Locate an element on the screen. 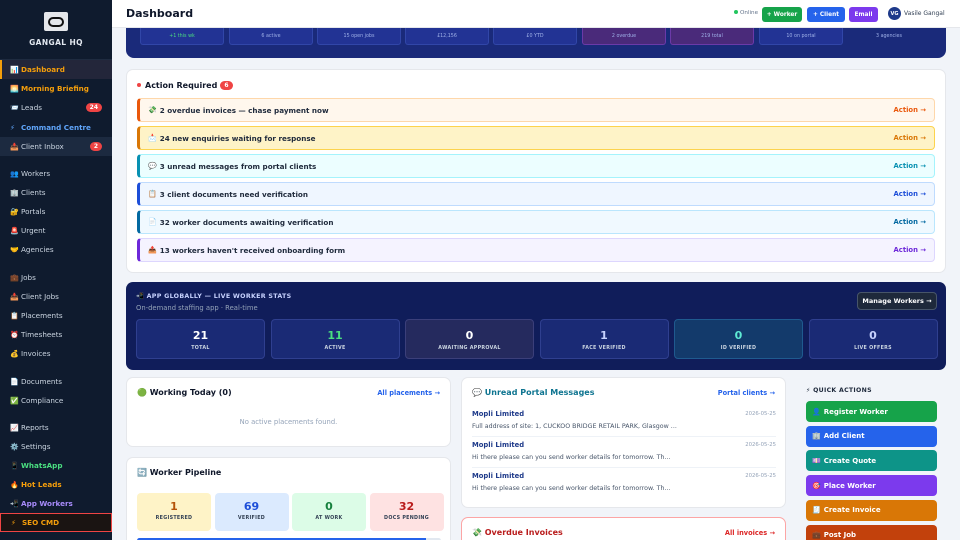 Image resolution: width=960 pixels, height=540 pixels. pipeline-stat-value: 0 is located at coordinates (329, 506).